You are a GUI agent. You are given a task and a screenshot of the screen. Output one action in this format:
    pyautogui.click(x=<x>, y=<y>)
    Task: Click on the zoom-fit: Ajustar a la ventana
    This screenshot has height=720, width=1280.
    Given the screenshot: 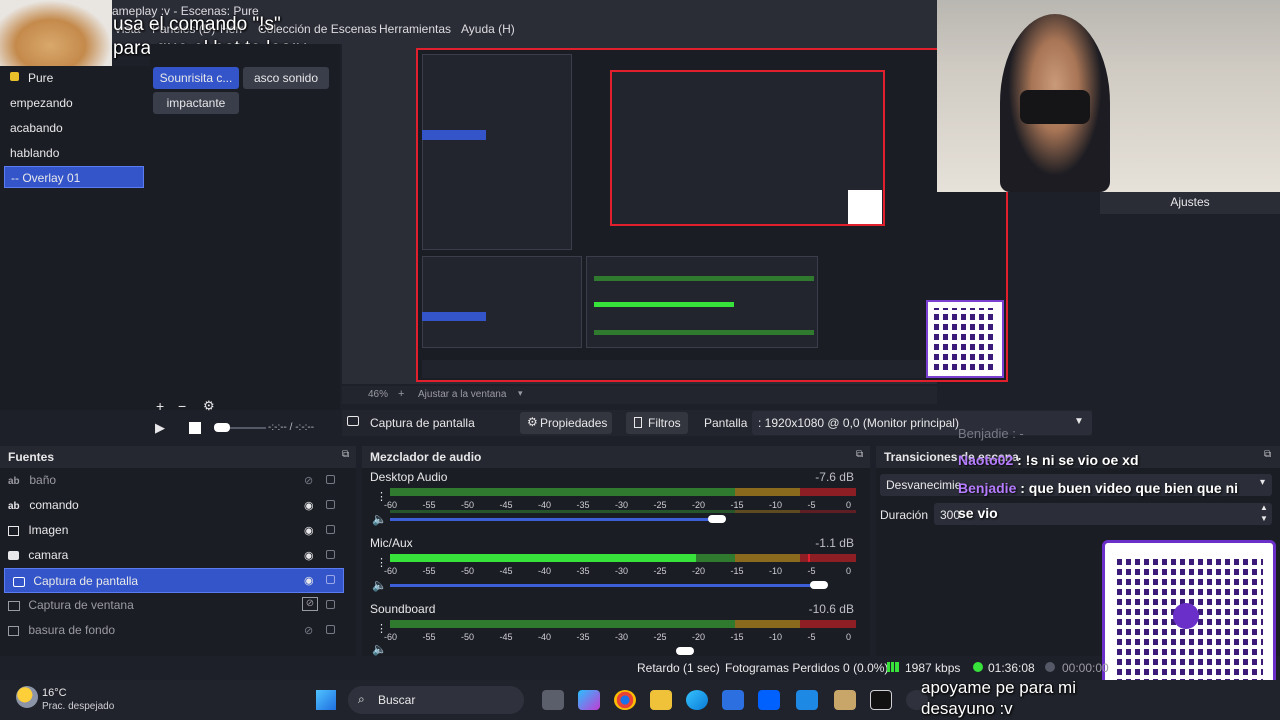 What is the action you would take?
    pyautogui.click(x=462, y=394)
    